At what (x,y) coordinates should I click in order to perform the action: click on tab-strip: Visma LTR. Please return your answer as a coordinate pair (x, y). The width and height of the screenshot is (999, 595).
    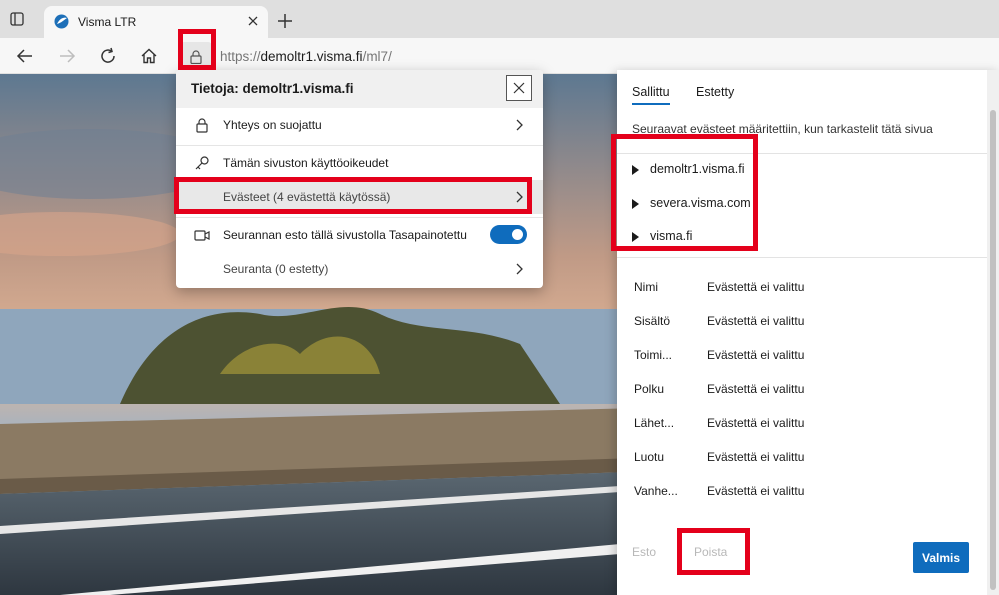
    Looking at the image, I should click on (499, 19).